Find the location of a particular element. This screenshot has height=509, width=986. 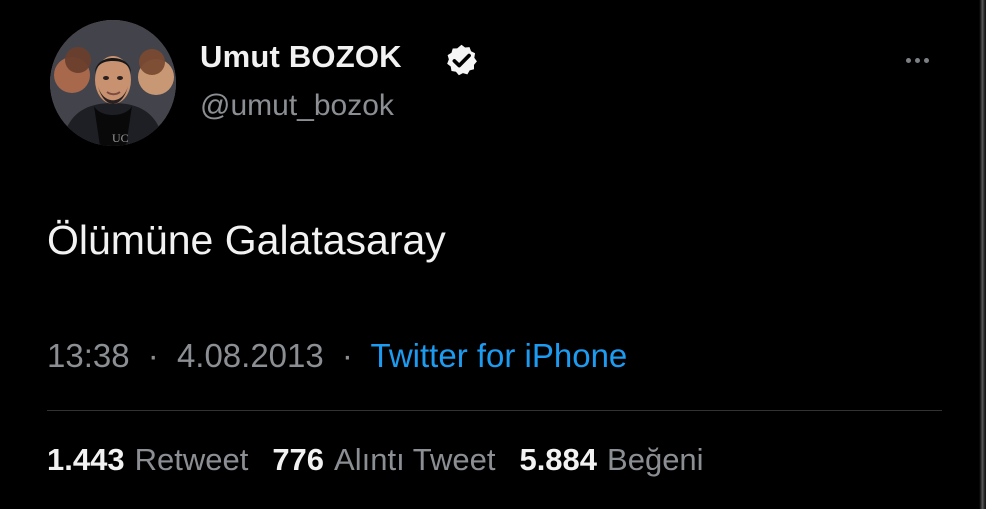

stats-divider is located at coordinates (494, 410).